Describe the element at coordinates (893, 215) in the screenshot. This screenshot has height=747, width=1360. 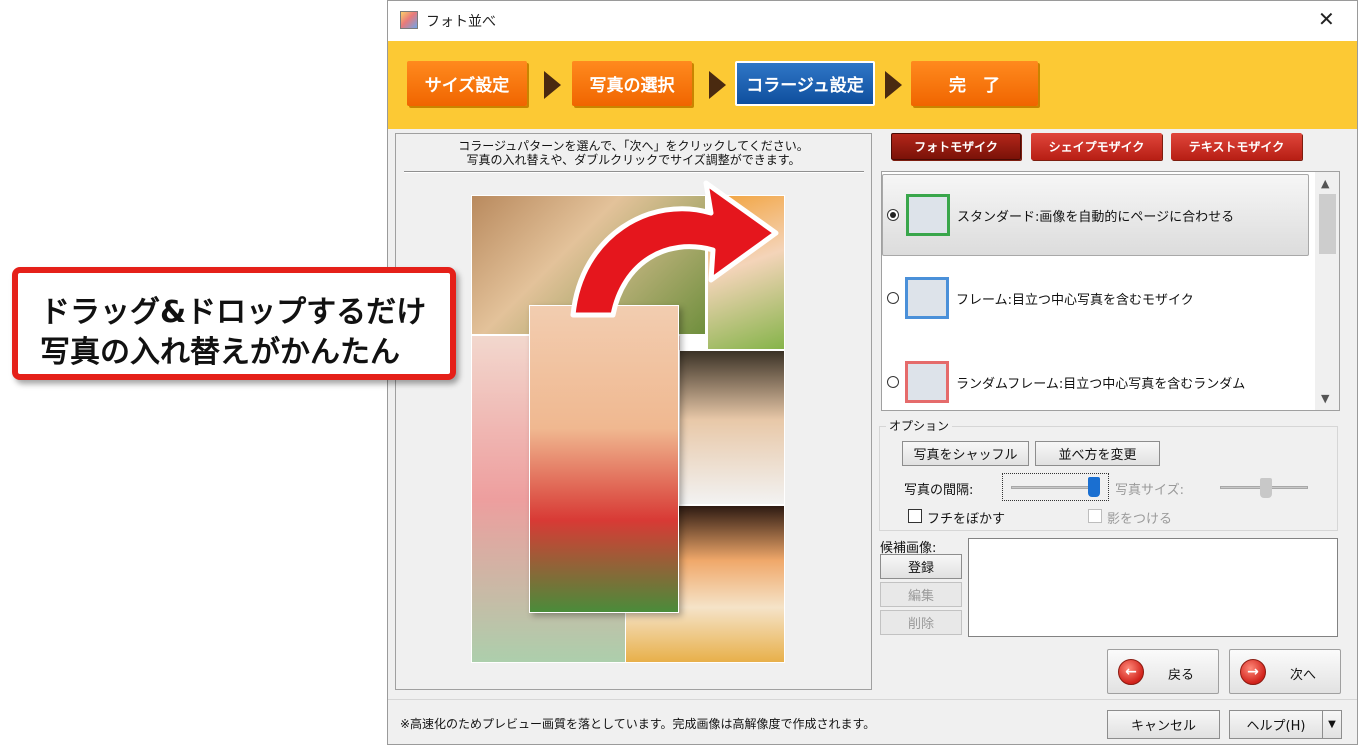
I see `radio-standard` at that location.